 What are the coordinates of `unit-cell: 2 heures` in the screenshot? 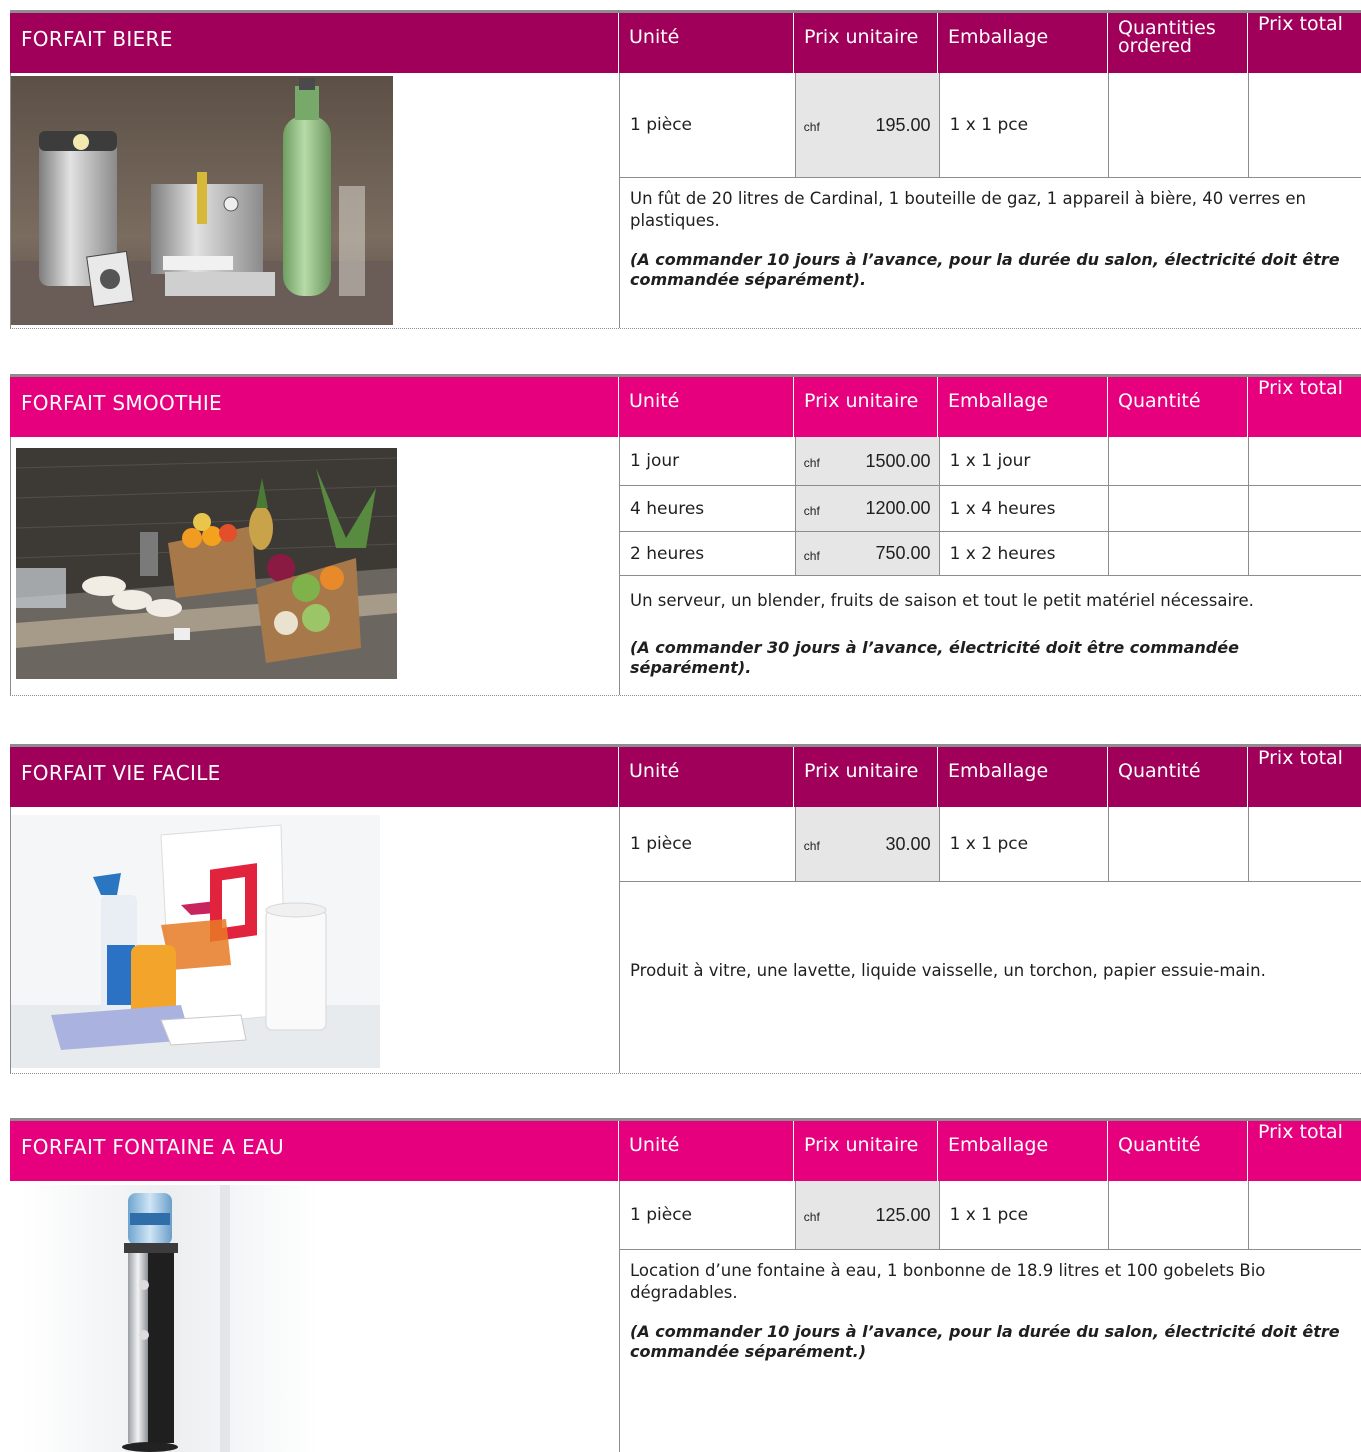 It's located at (667, 553).